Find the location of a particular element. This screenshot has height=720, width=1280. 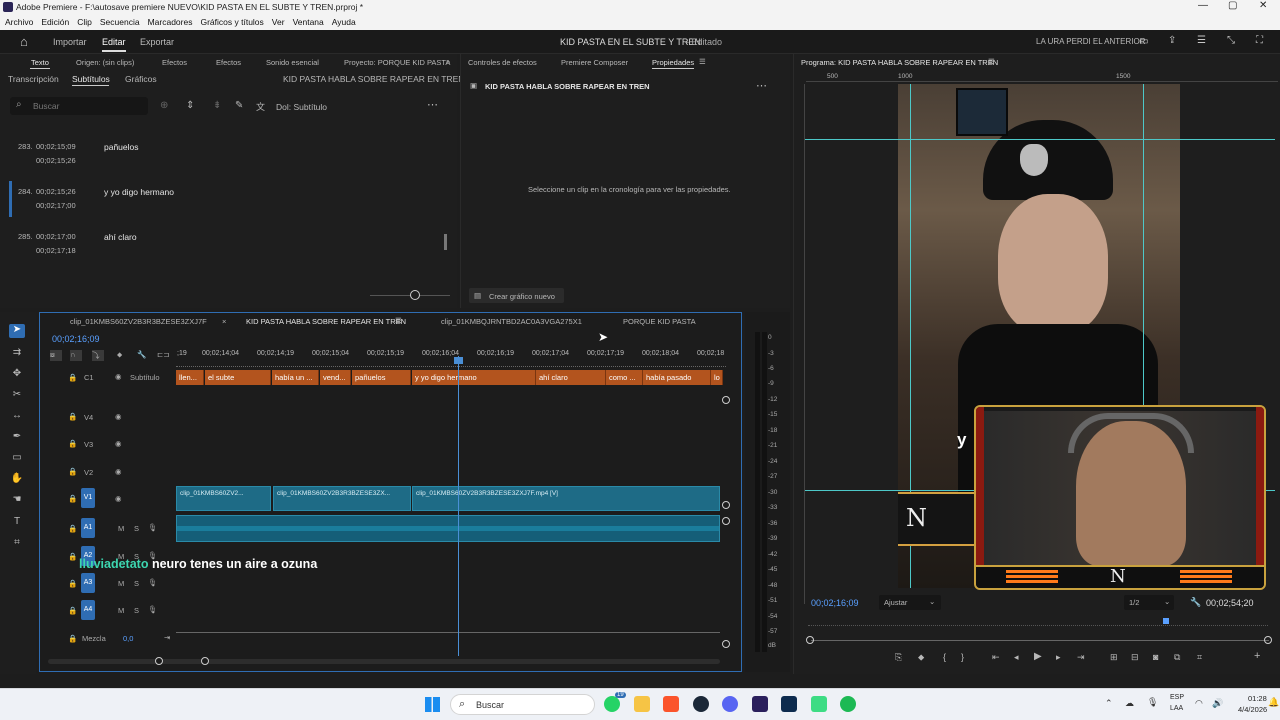

selection-tool-icon: ➤ is located at coordinates (17, 331).